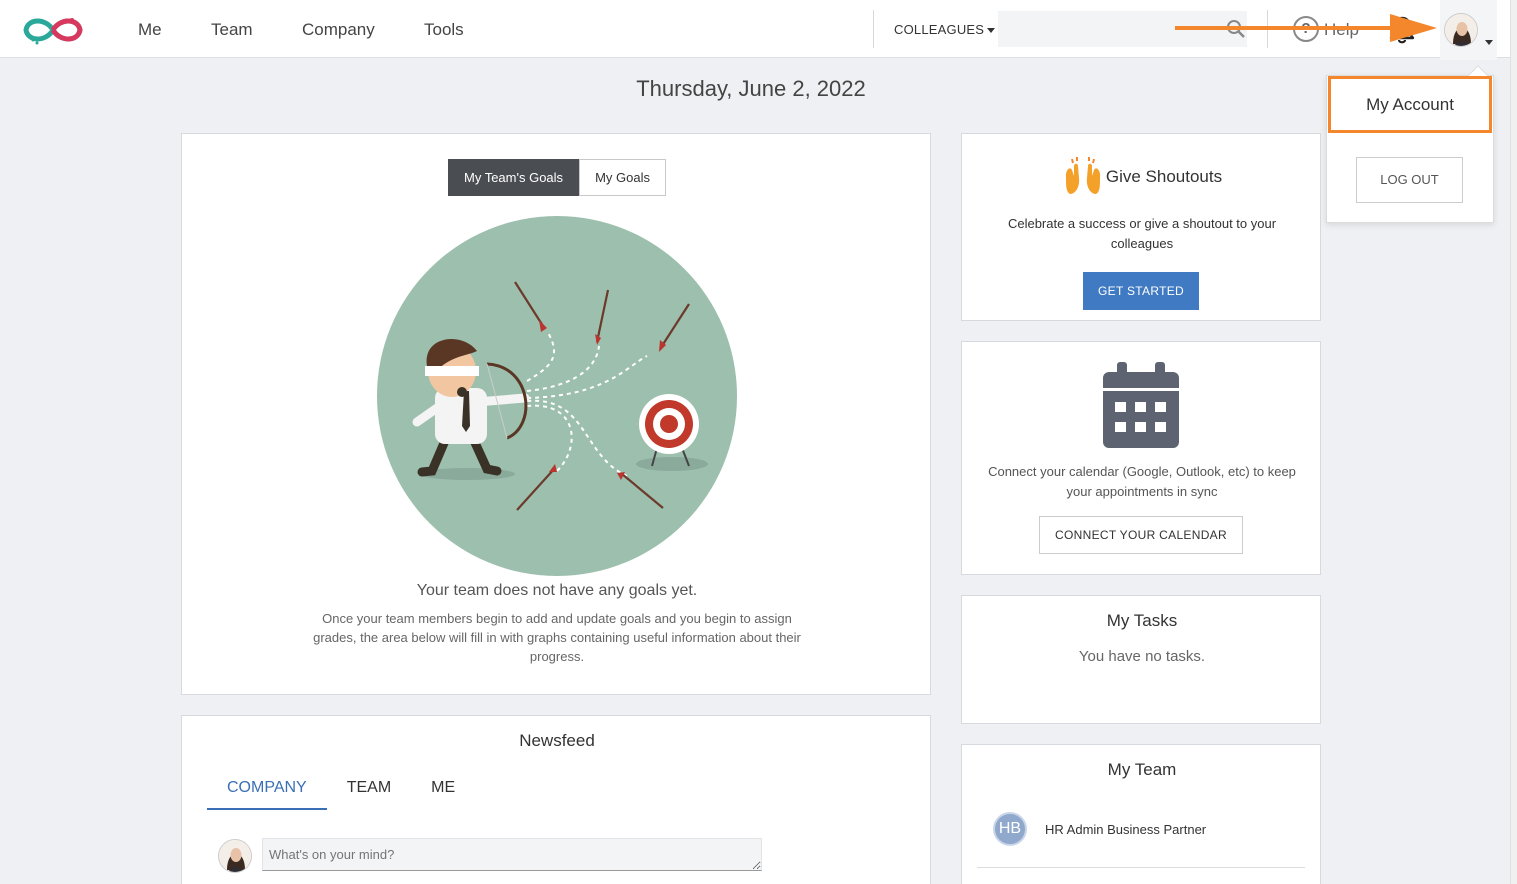 This screenshot has width=1517, height=884. I want to click on nav-tools: Tools, so click(444, 30).